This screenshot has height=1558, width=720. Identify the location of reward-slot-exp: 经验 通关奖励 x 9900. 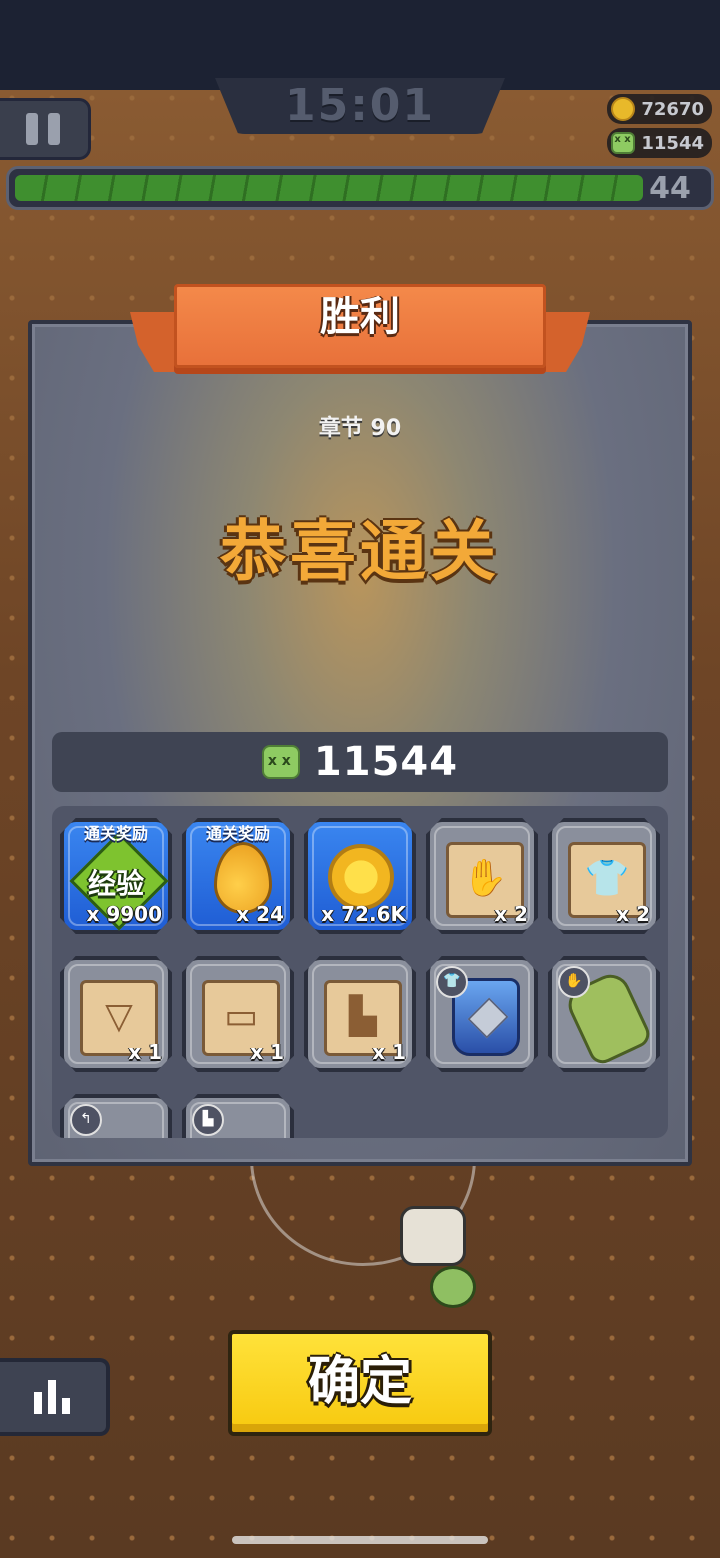
(116, 876).